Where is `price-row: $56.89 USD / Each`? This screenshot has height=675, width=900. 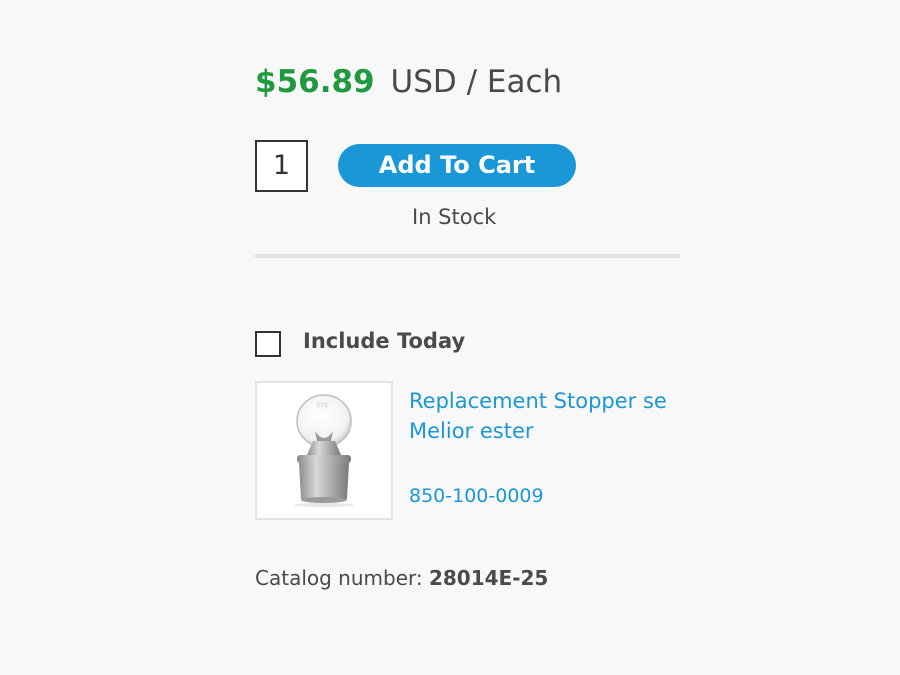
price-row: $56.89 USD / Each is located at coordinates (408, 82).